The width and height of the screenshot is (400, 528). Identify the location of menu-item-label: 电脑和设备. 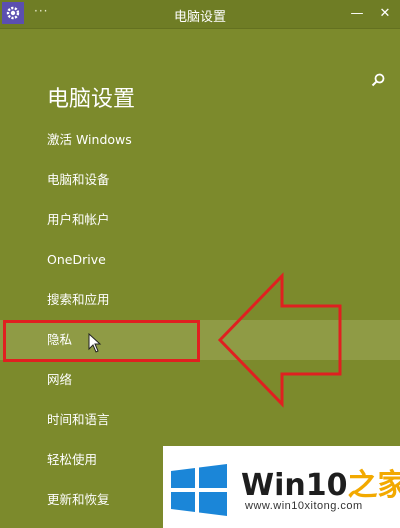
(78, 179).